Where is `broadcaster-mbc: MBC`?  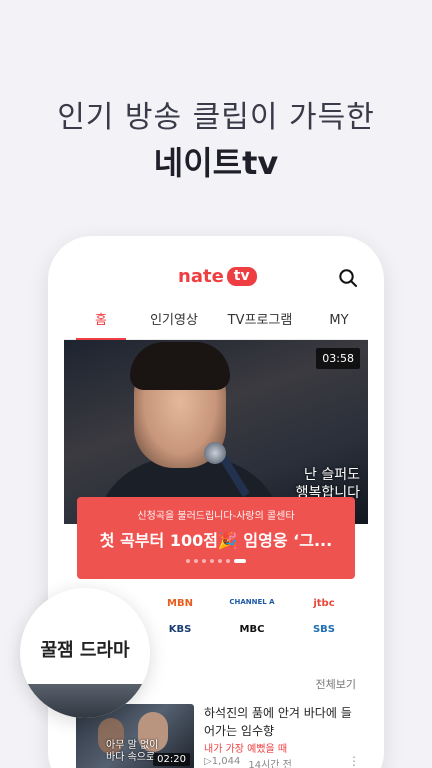 broadcaster-mbc: MBC is located at coordinates (252, 629).